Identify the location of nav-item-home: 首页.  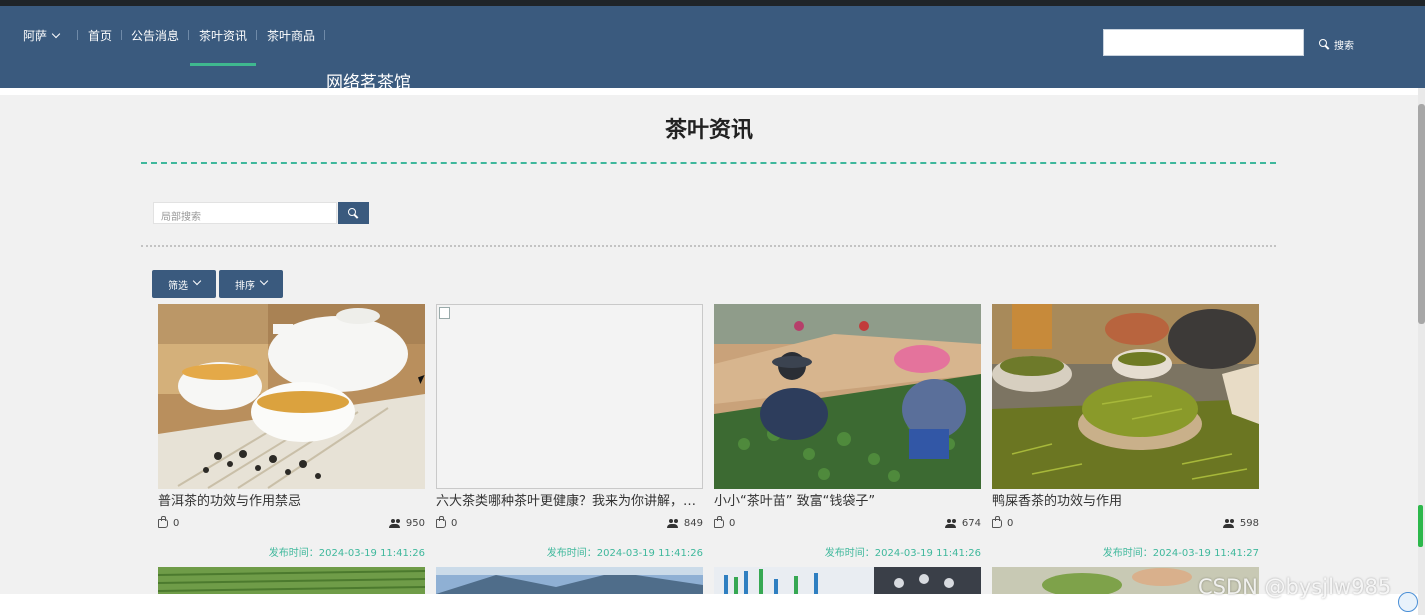
(100, 35).